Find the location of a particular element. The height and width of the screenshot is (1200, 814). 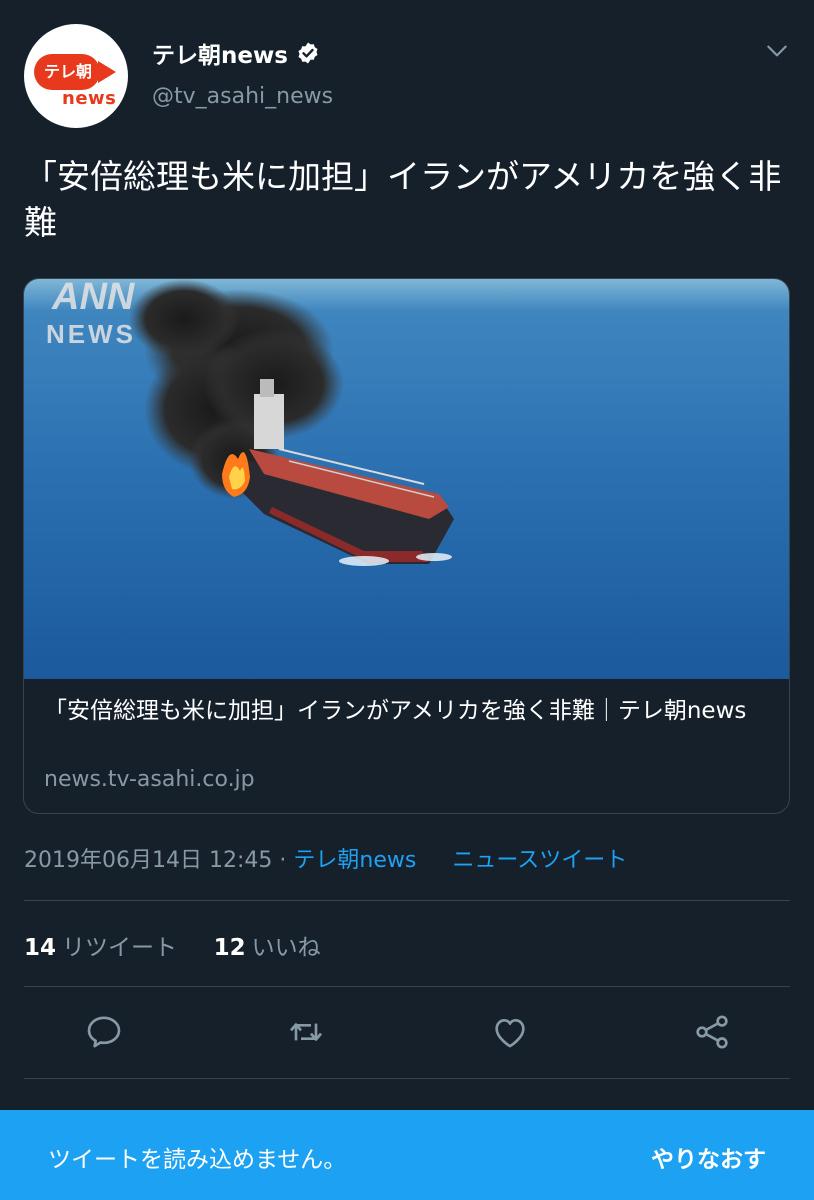

verified-badge-icon is located at coordinates (308, 53).